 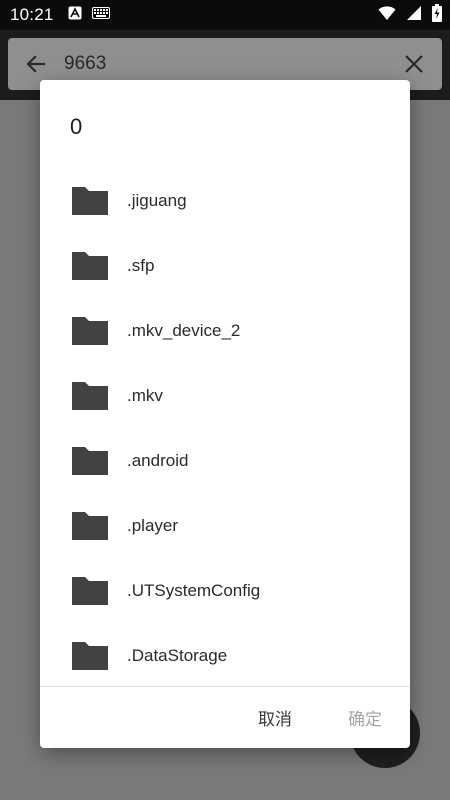 What do you see at coordinates (225, 15) in the screenshot?
I see `status-bar: 10:21` at bounding box center [225, 15].